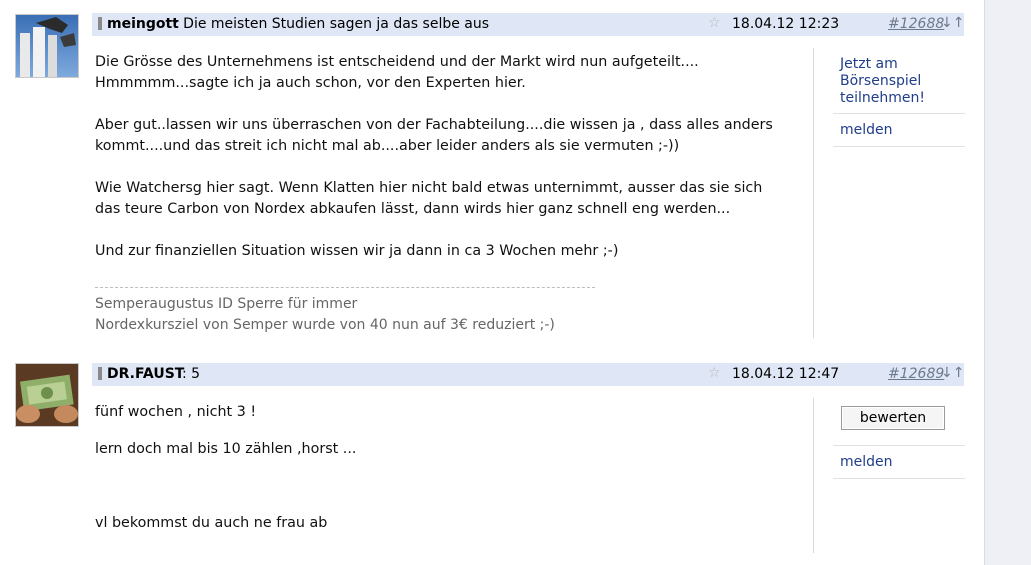  What do you see at coordinates (869, 64) in the screenshot?
I see `promo-link-line: Jetzt am` at bounding box center [869, 64].